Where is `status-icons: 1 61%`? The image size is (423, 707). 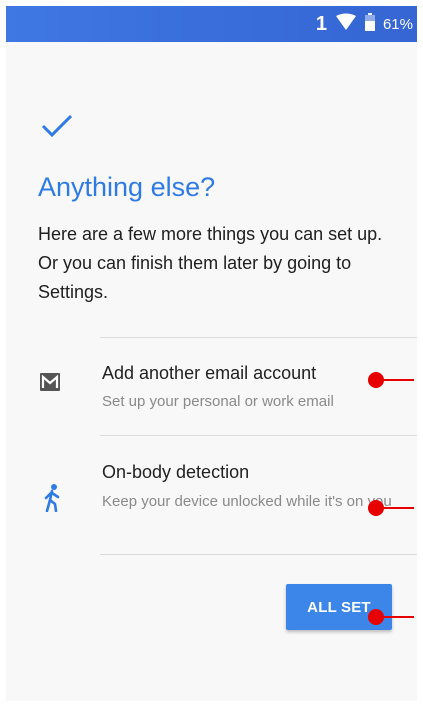 status-icons: 1 61% is located at coordinates (364, 24).